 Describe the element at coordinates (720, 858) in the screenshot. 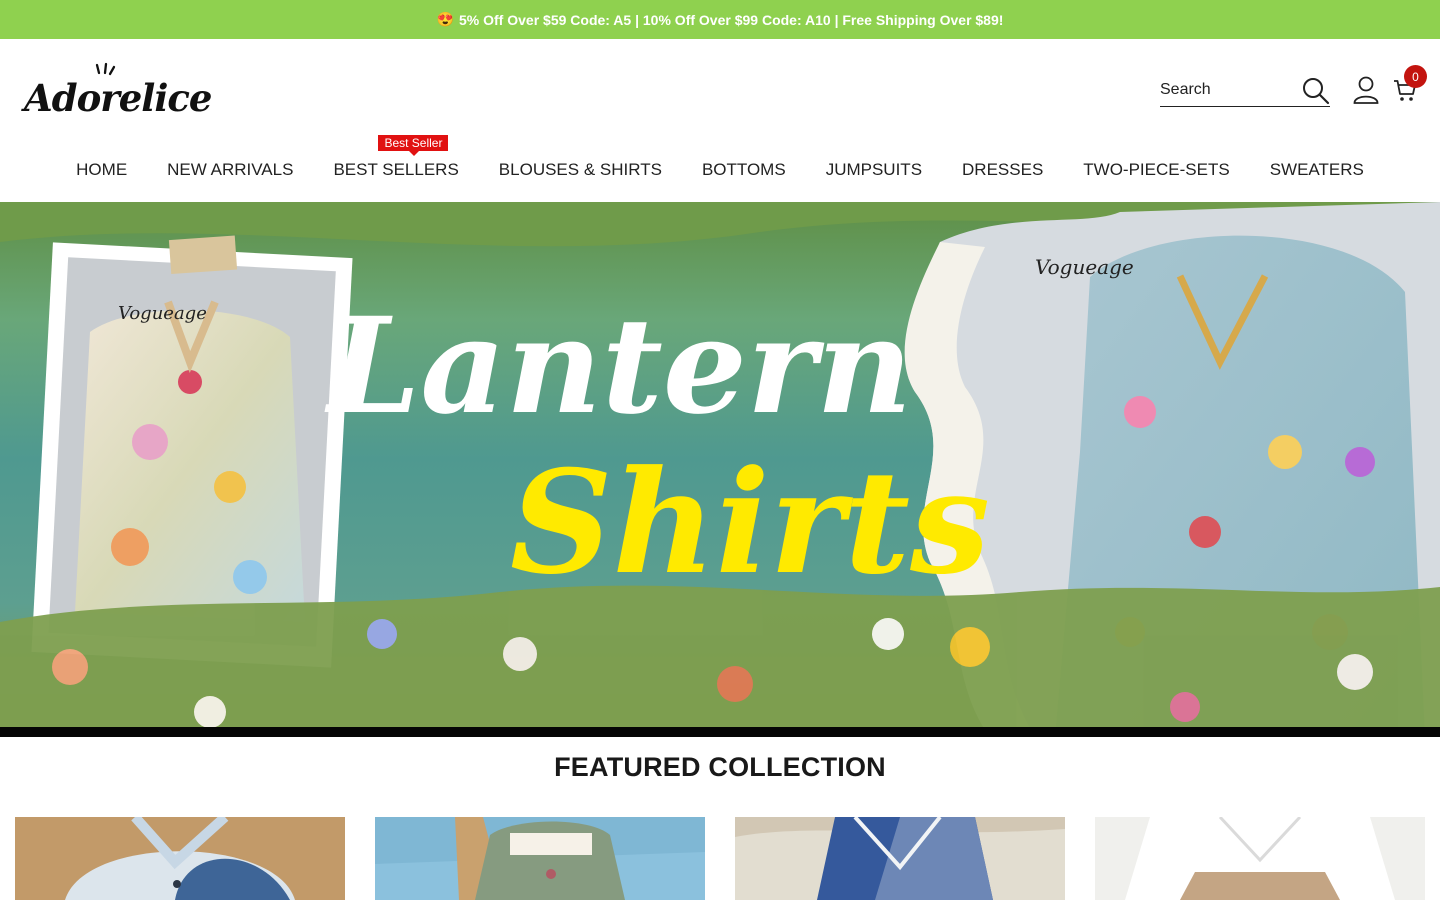

I see `featured-products-row` at that location.